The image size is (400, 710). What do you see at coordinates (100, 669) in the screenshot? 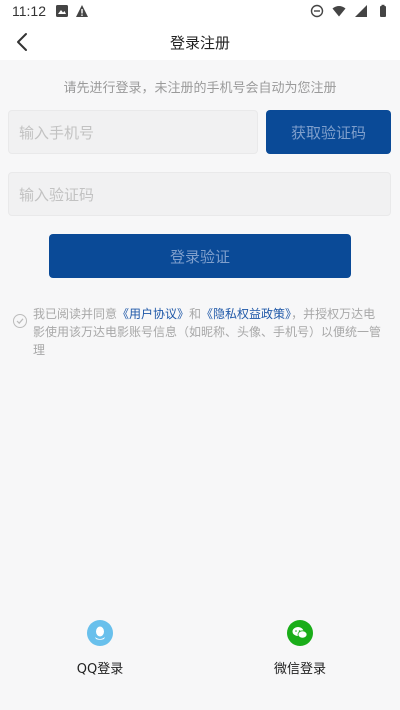
I see `qq-login-label: QQ登录` at bounding box center [100, 669].